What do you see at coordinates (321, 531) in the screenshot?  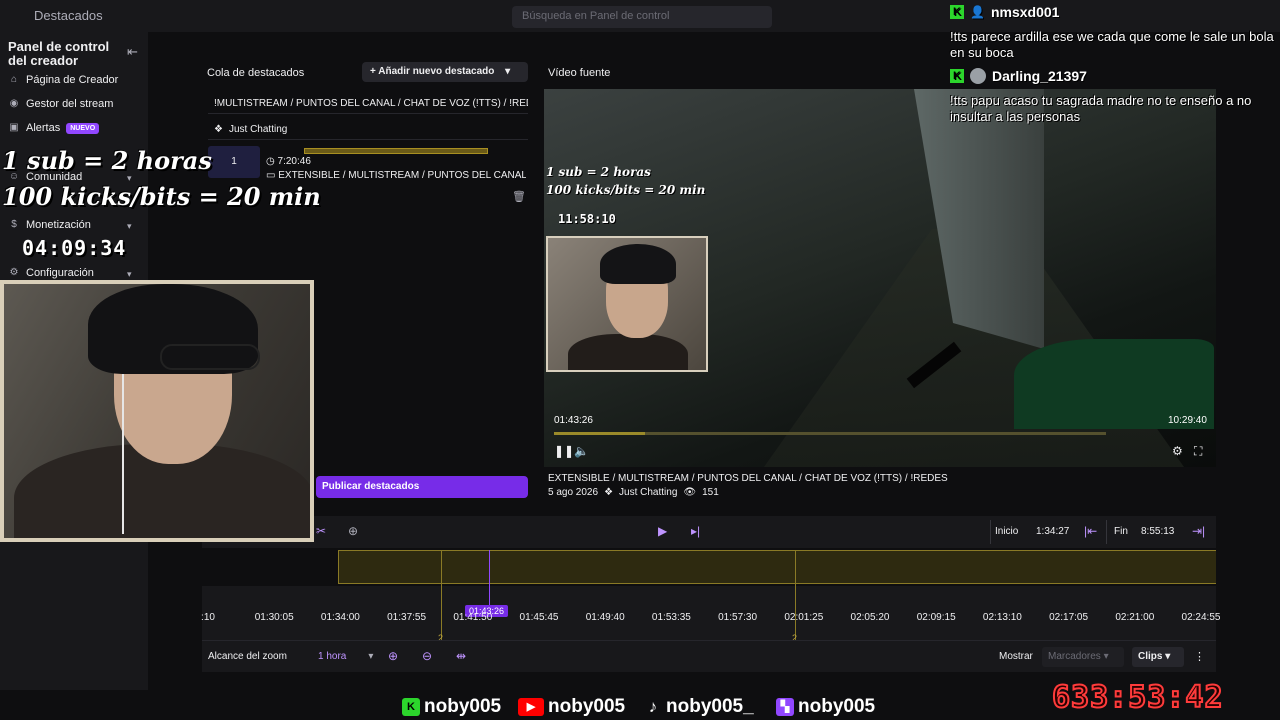 I see `scissors-icon: ✂` at bounding box center [321, 531].